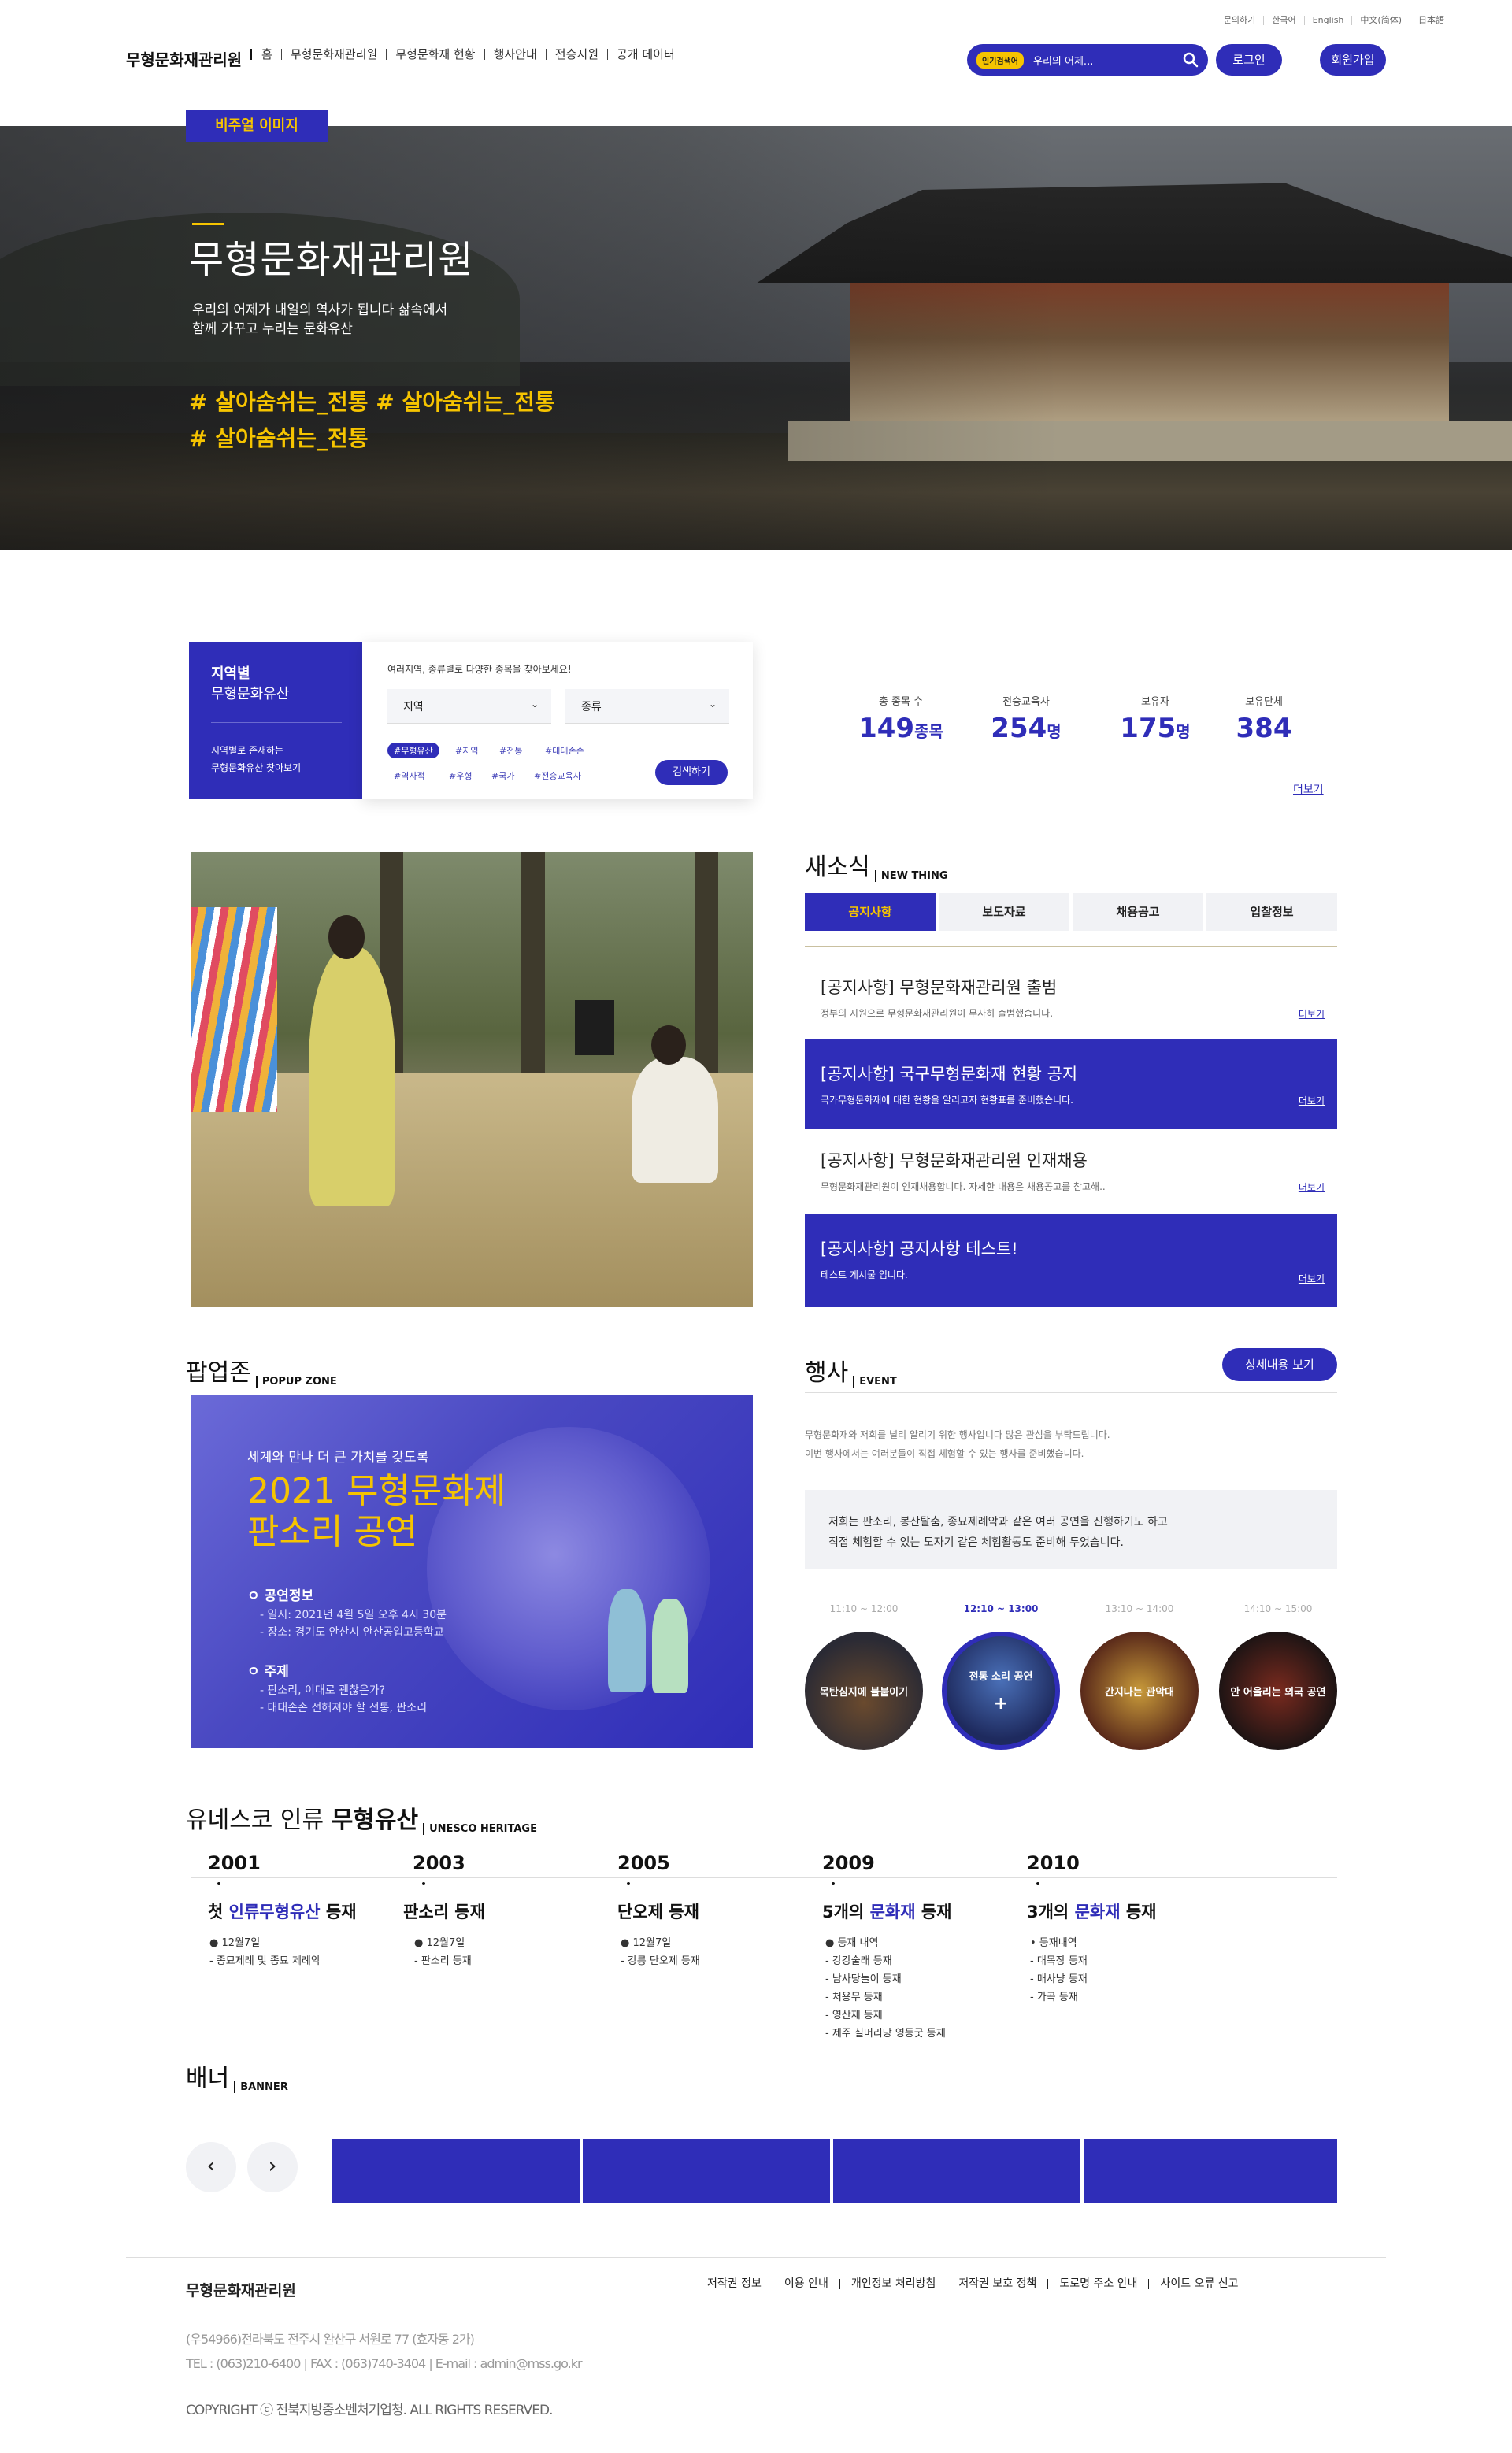 The height and width of the screenshot is (2453, 1512). Describe the element at coordinates (1071, 947) in the screenshot. I see `divider` at that location.